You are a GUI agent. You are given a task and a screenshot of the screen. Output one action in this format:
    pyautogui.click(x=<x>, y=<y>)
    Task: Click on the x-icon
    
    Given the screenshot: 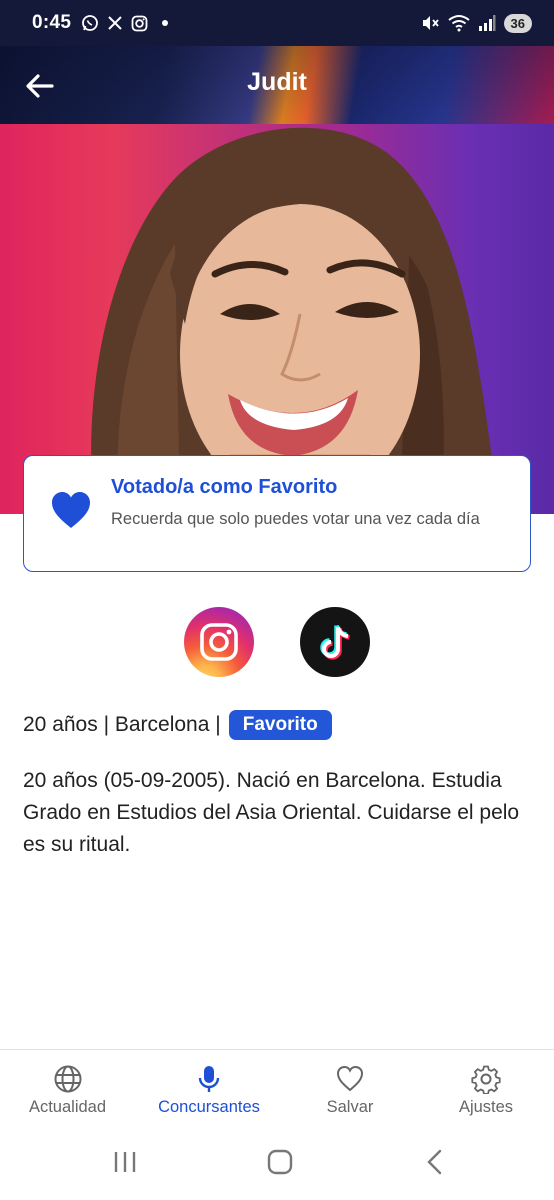 What is the action you would take?
    pyautogui.click(x=115, y=23)
    